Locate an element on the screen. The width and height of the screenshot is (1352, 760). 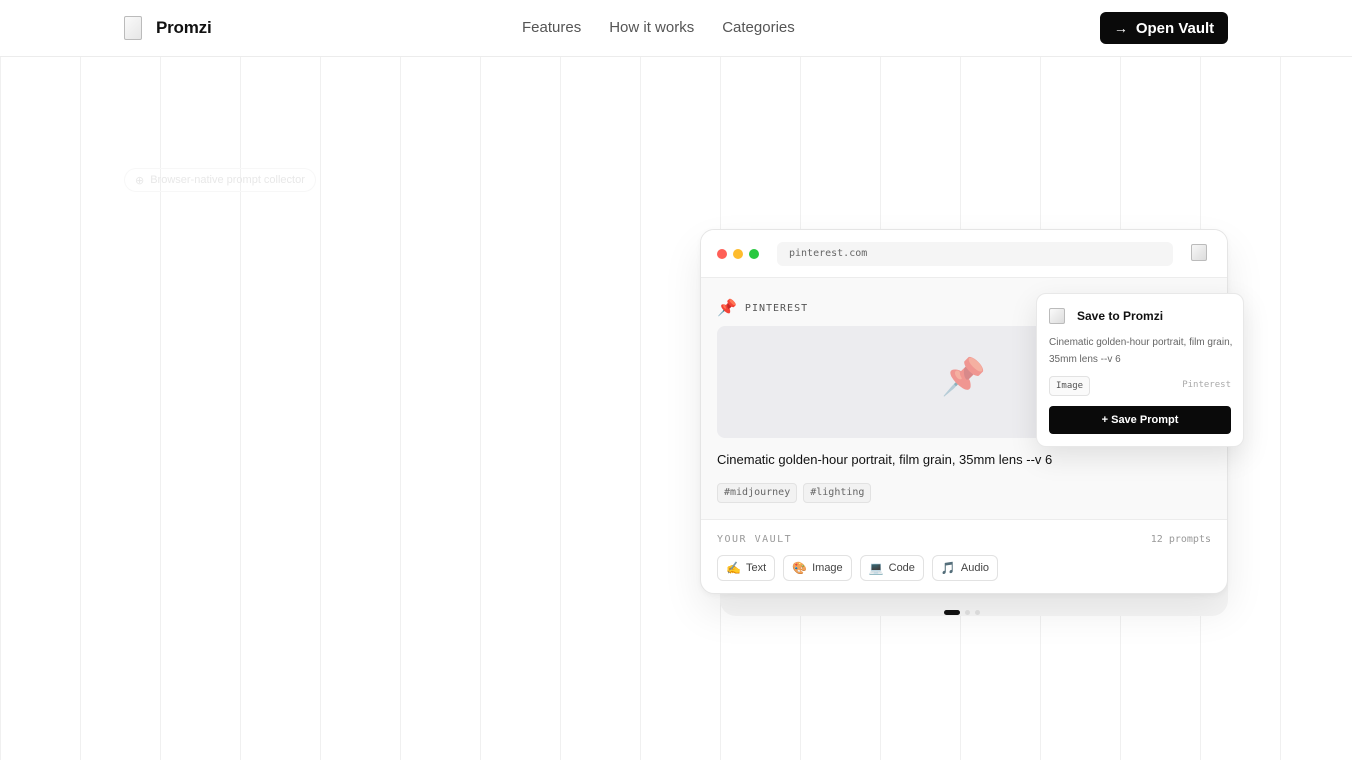
vault-label: YOUR VAULT is located at coordinates (755, 539).